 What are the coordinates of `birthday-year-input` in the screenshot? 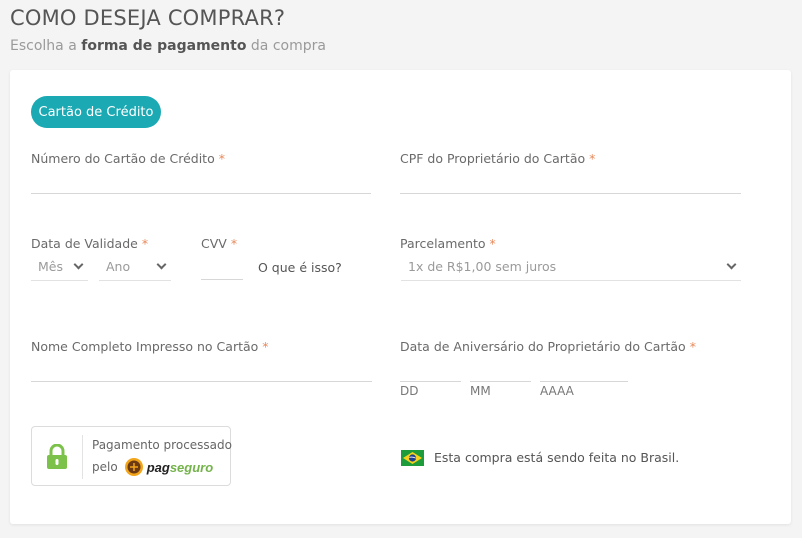 It's located at (584, 370).